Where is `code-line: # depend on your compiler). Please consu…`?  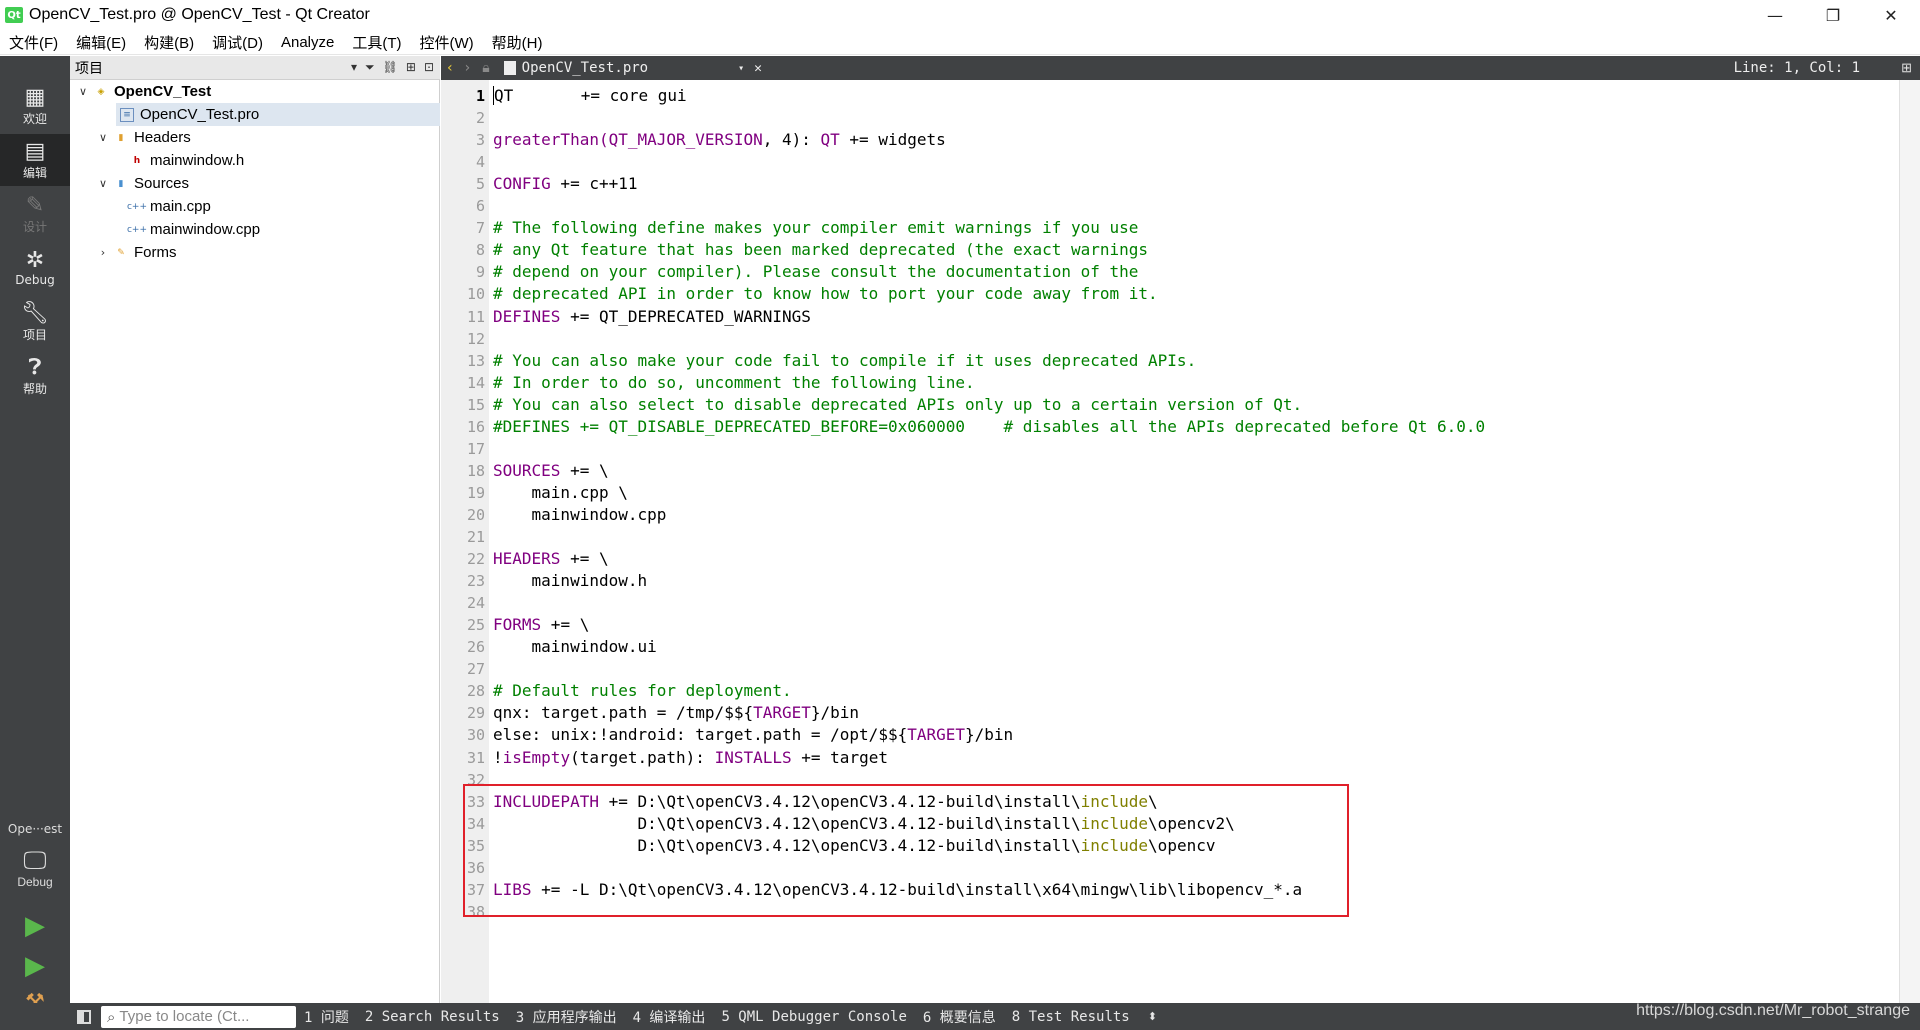 code-line: # depend on your compiler). Please consu… is located at coordinates (815, 272).